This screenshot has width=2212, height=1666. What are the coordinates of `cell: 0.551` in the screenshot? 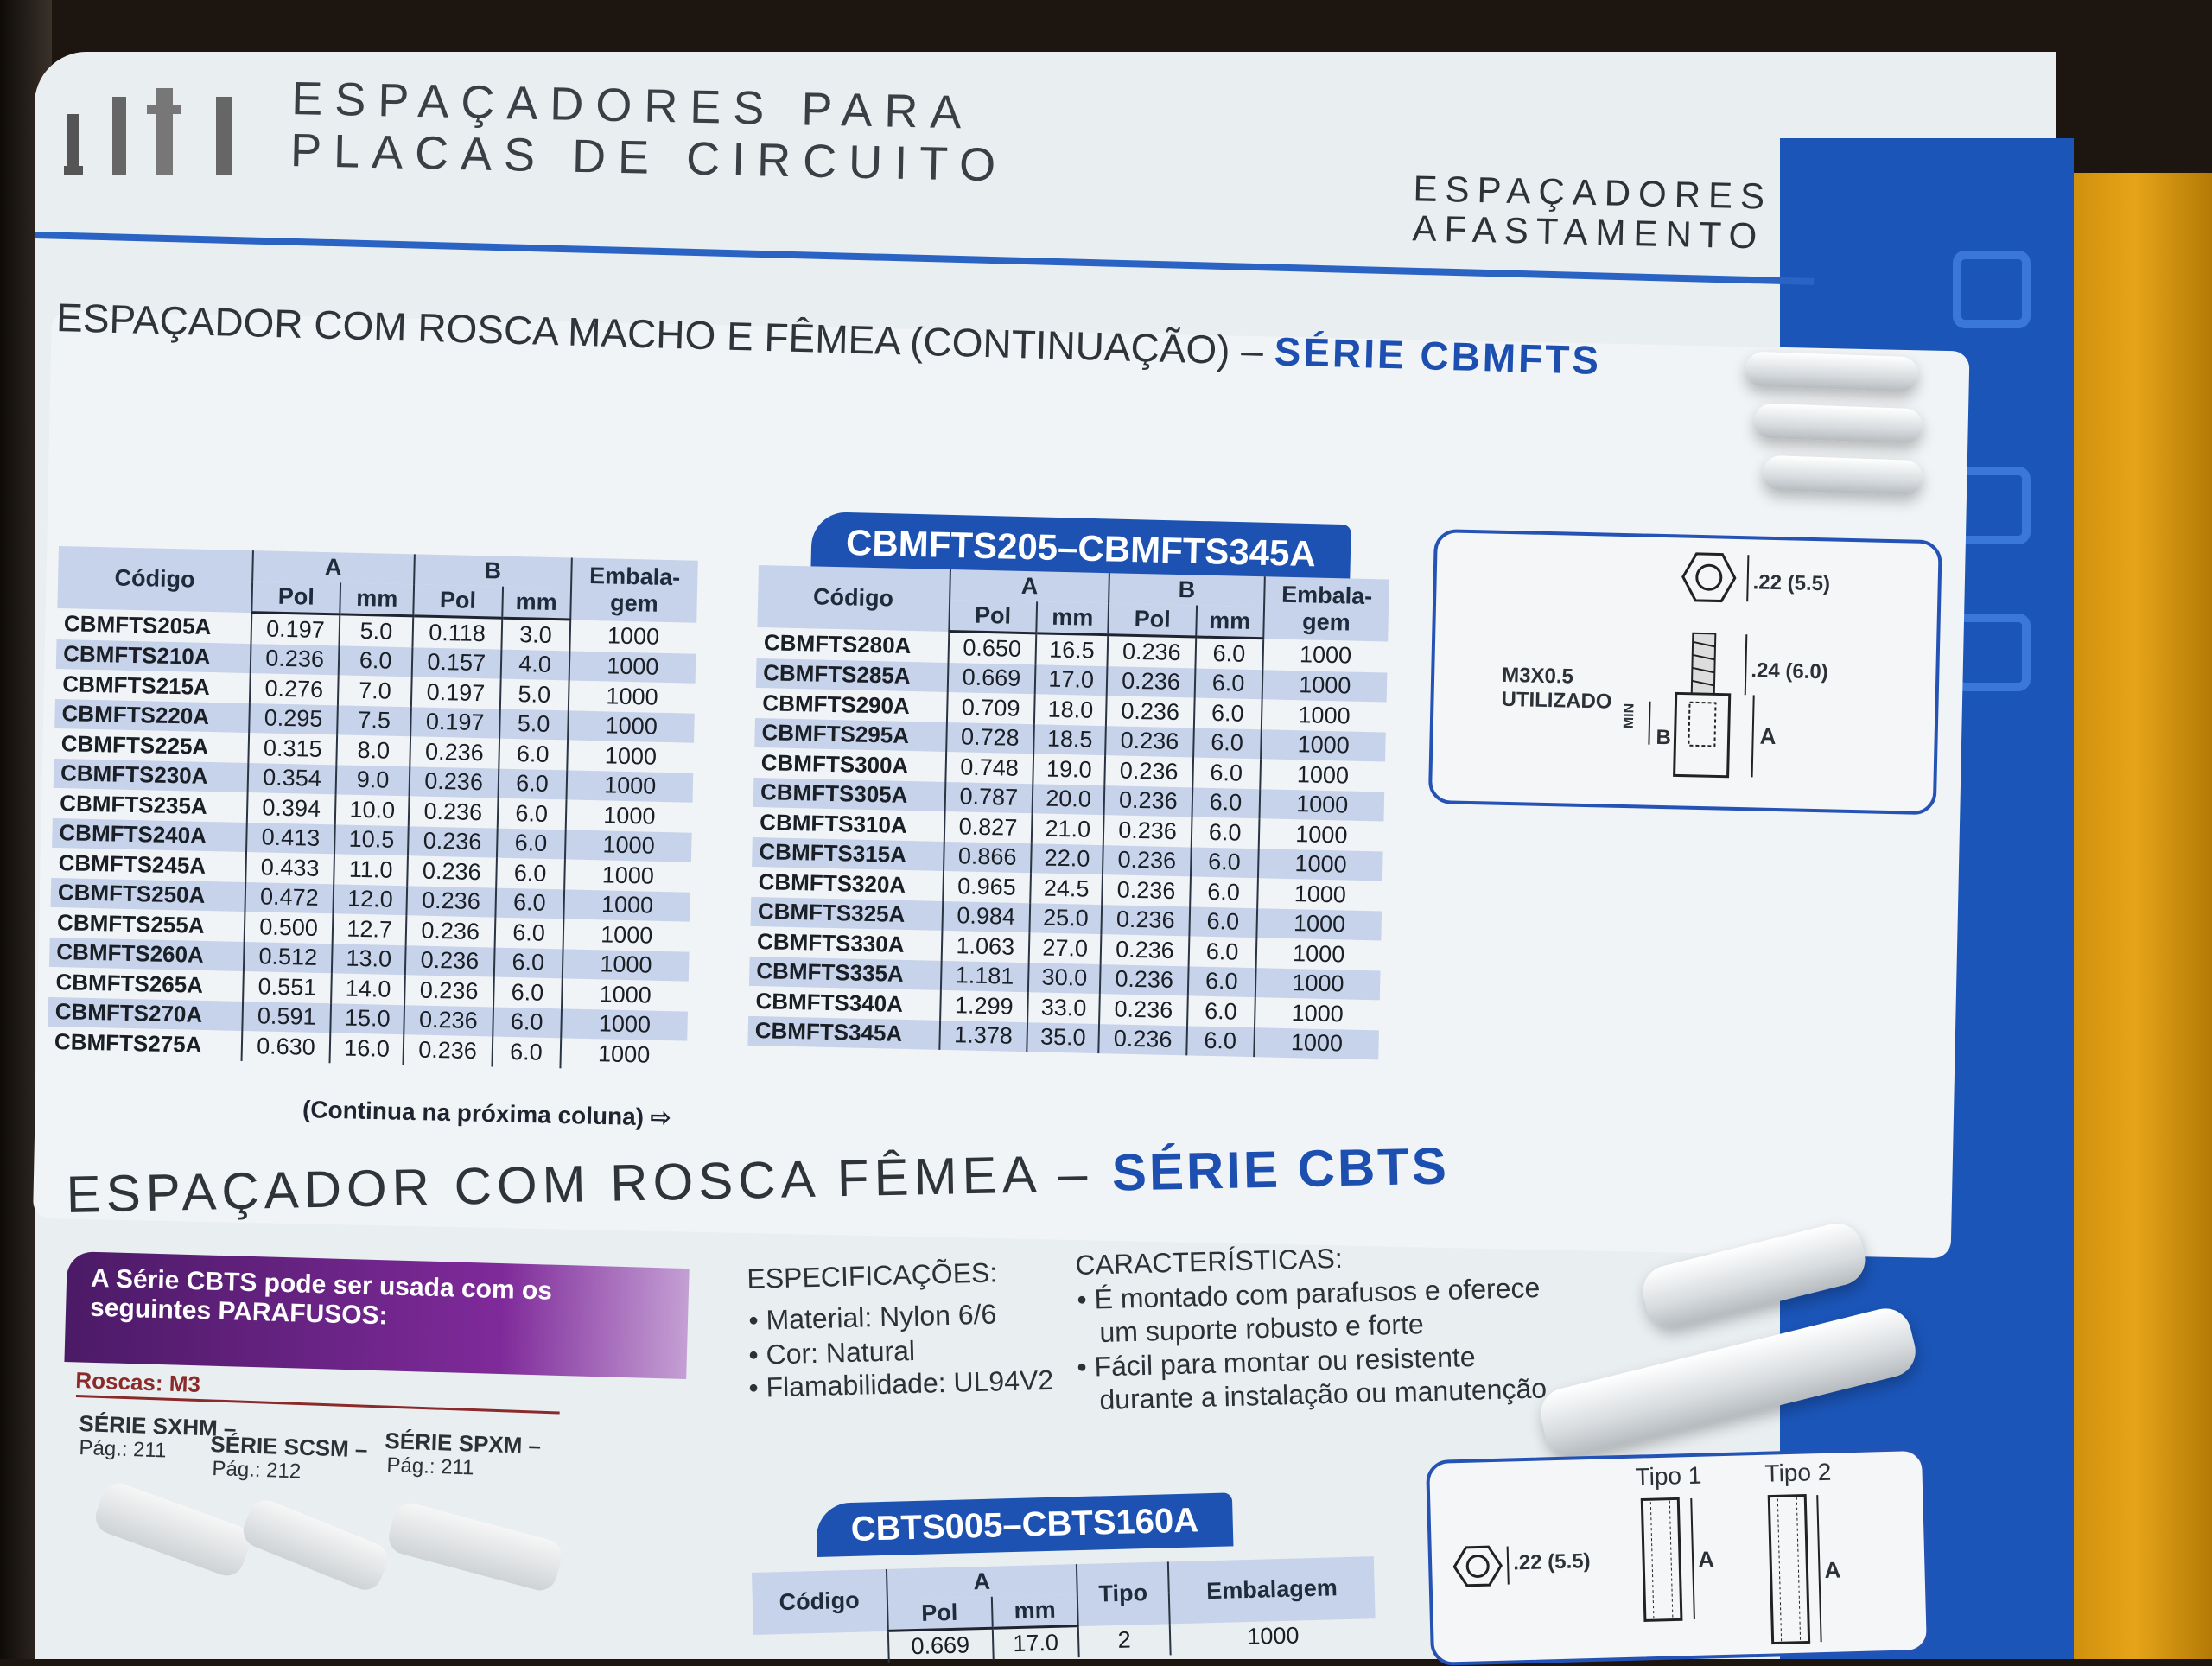 It's located at (287, 986).